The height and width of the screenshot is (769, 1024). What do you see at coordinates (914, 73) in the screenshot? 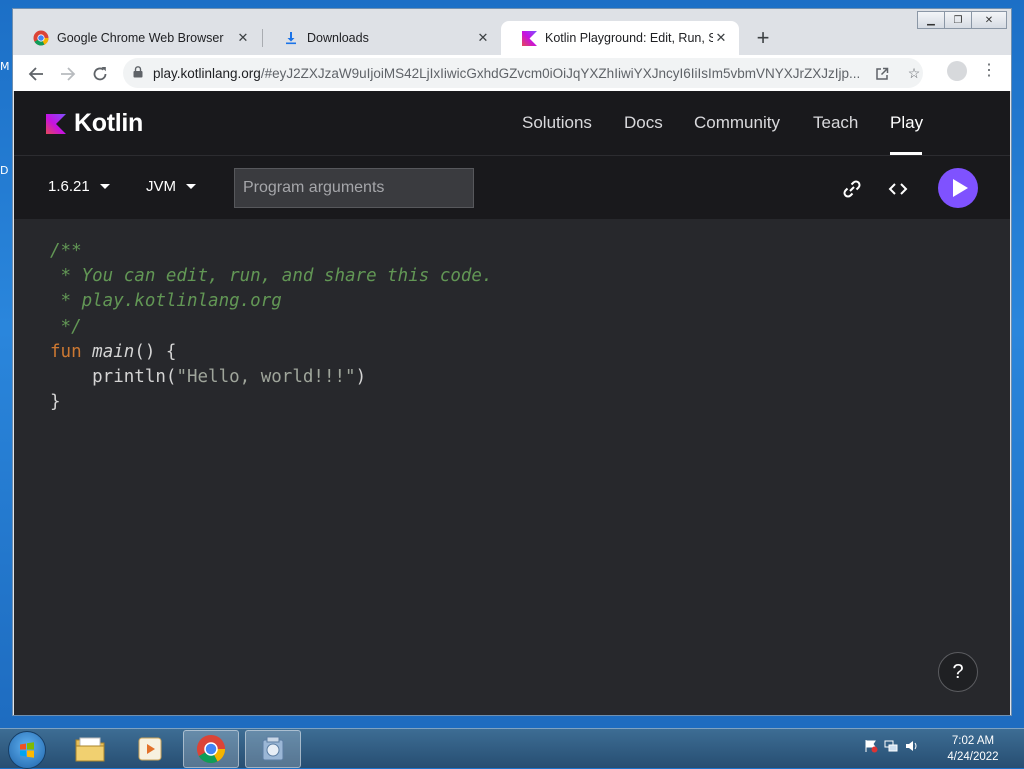
I see `bookmark-star-icon: ☆` at bounding box center [914, 73].